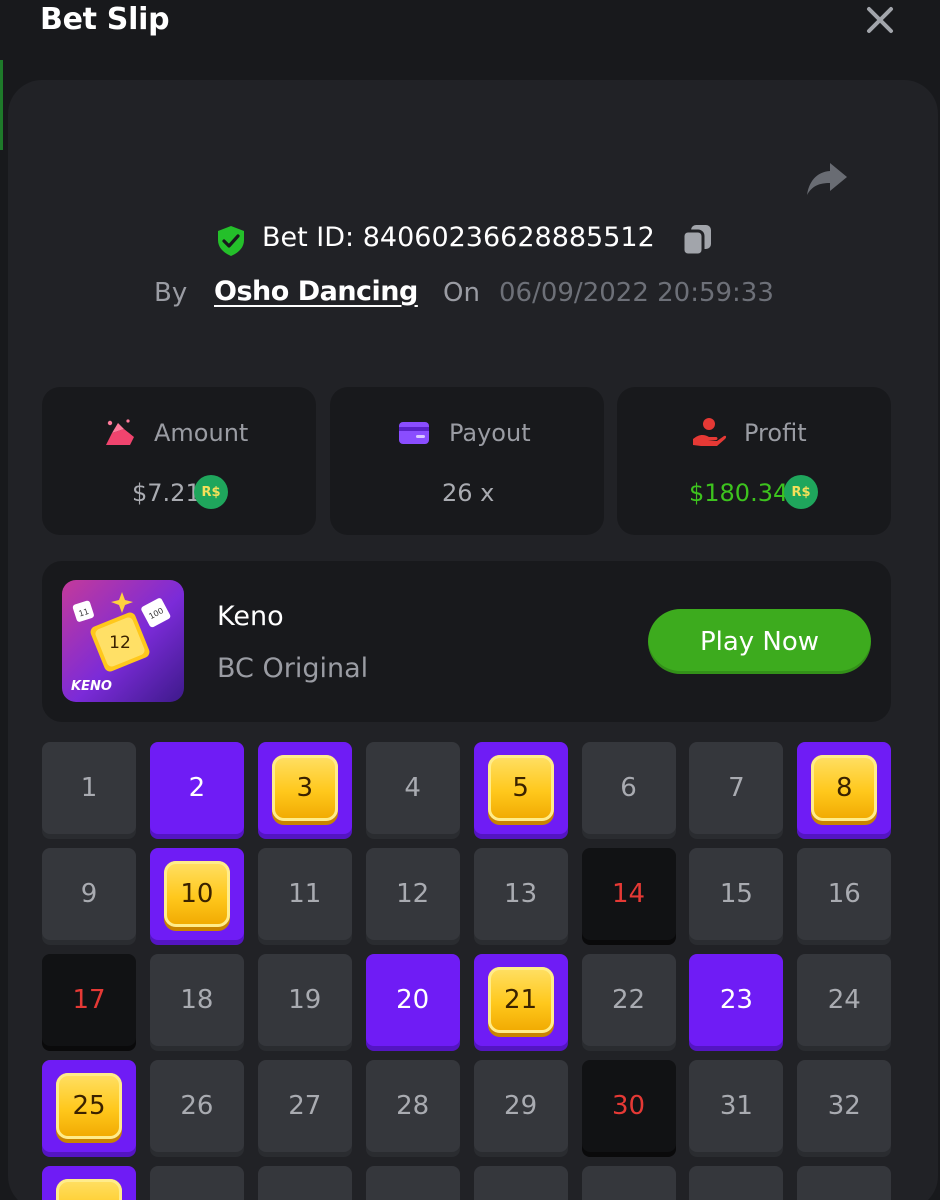  What do you see at coordinates (250, 616) in the screenshot?
I see `game-name: Keno` at bounding box center [250, 616].